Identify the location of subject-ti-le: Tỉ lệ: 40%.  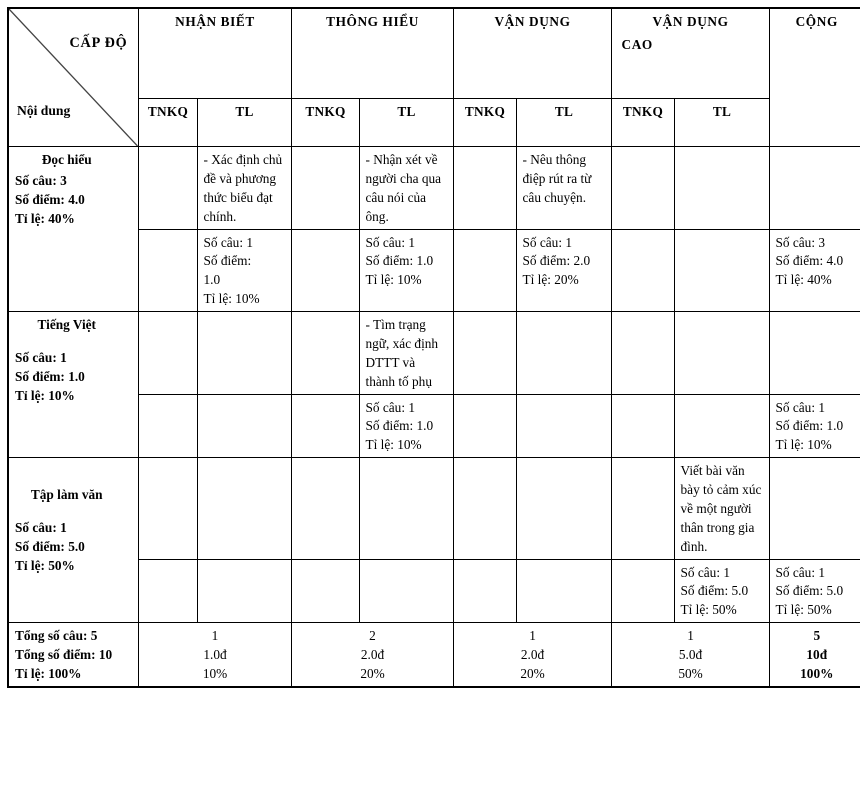
(45, 218).